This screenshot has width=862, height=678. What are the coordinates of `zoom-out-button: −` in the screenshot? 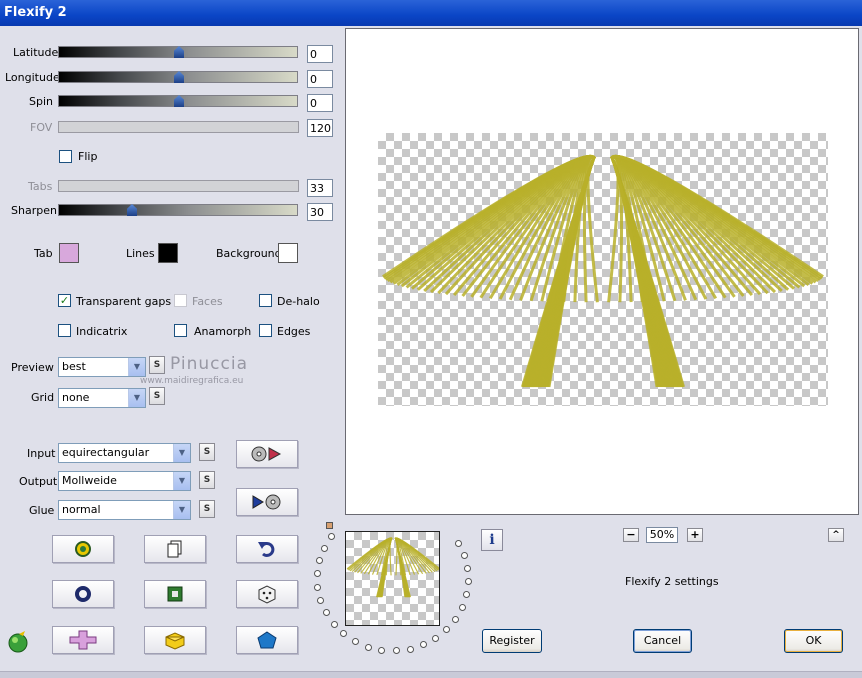 It's located at (631, 535).